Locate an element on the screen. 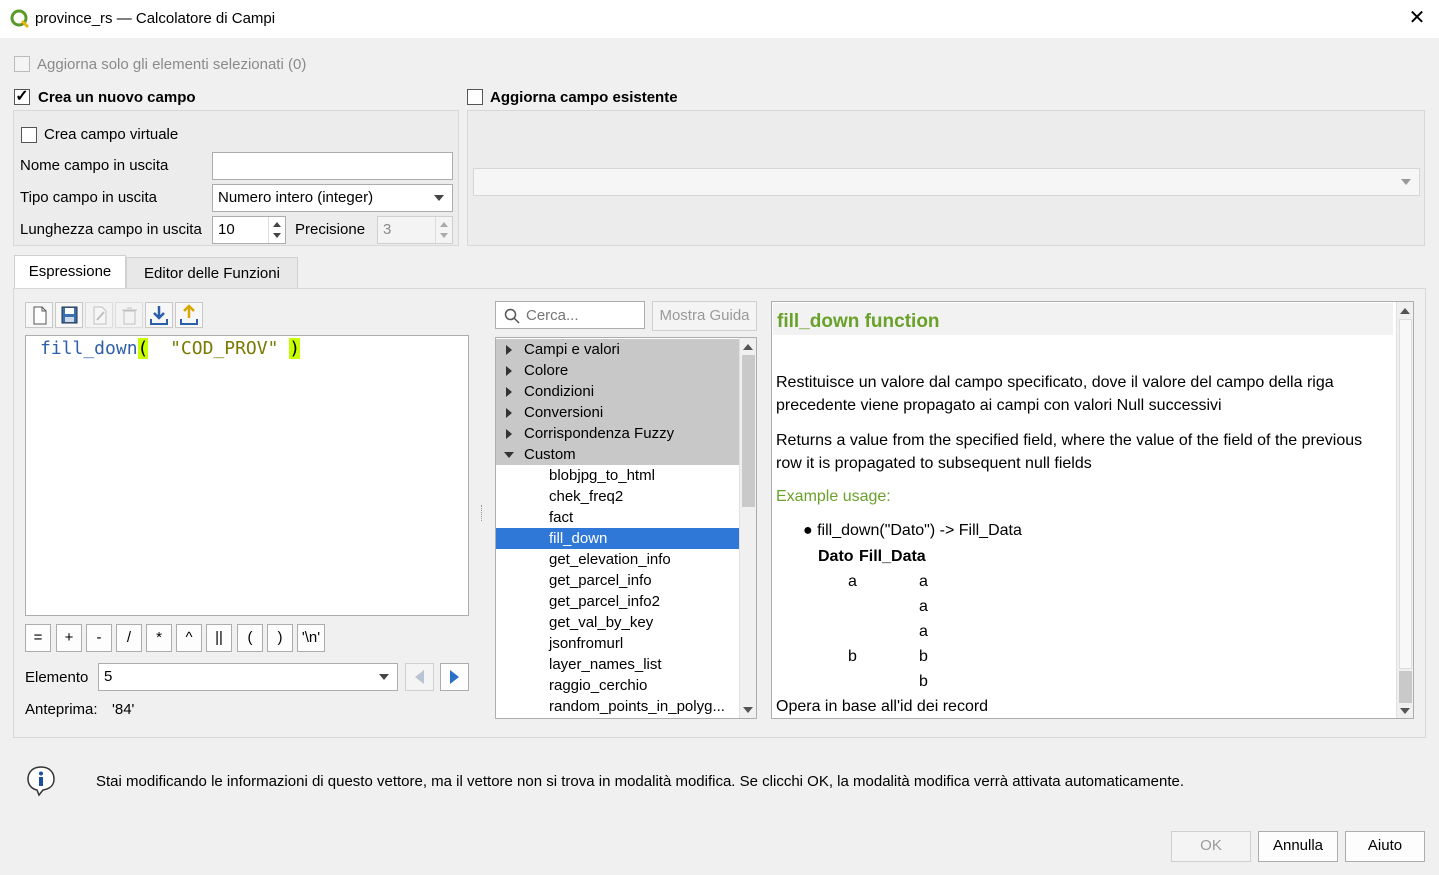 The width and height of the screenshot is (1439, 875). tree-item: get_parcel_info2 is located at coordinates (617, 601).